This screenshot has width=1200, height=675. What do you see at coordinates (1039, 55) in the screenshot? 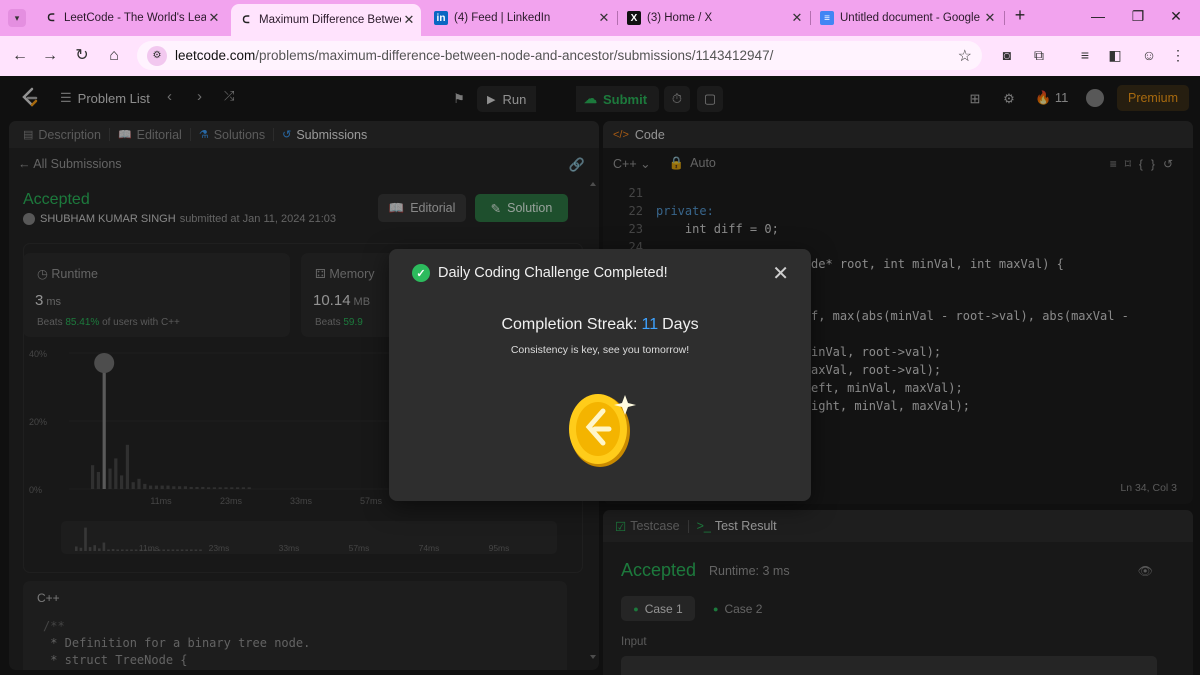
I see `extensions-icon: ⧉` at bounding box center [1039, 55].